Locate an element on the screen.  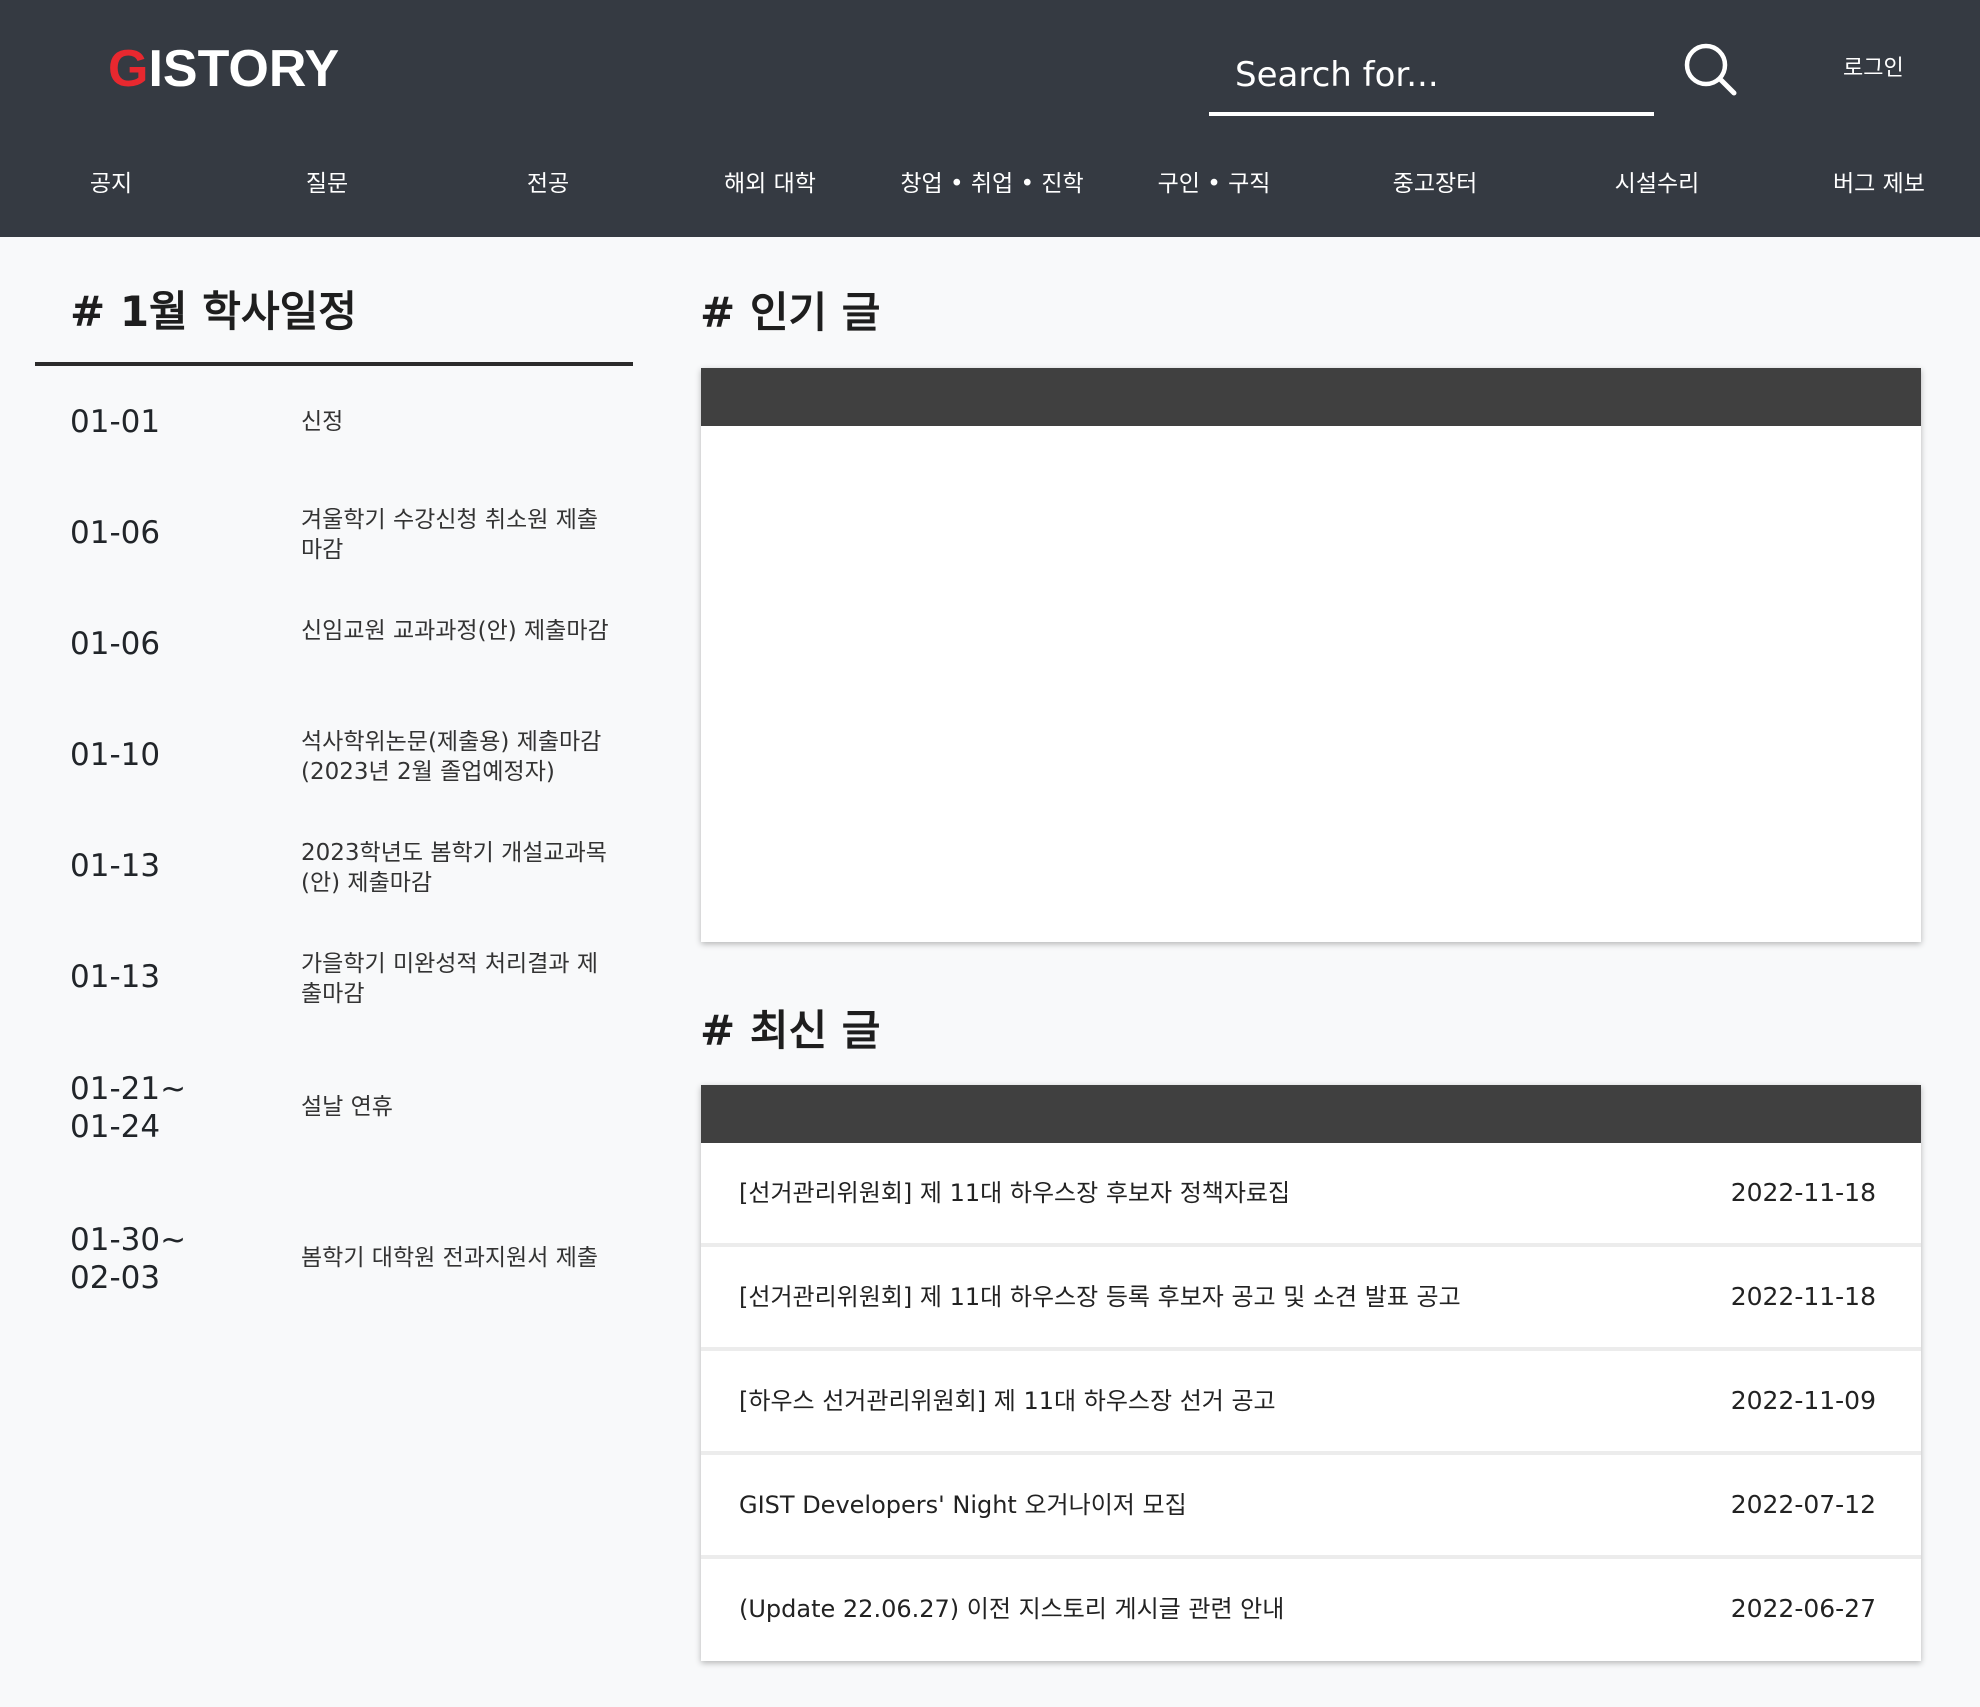
post-date: 2022-11-09 is located at coordinates (1803, 1400).